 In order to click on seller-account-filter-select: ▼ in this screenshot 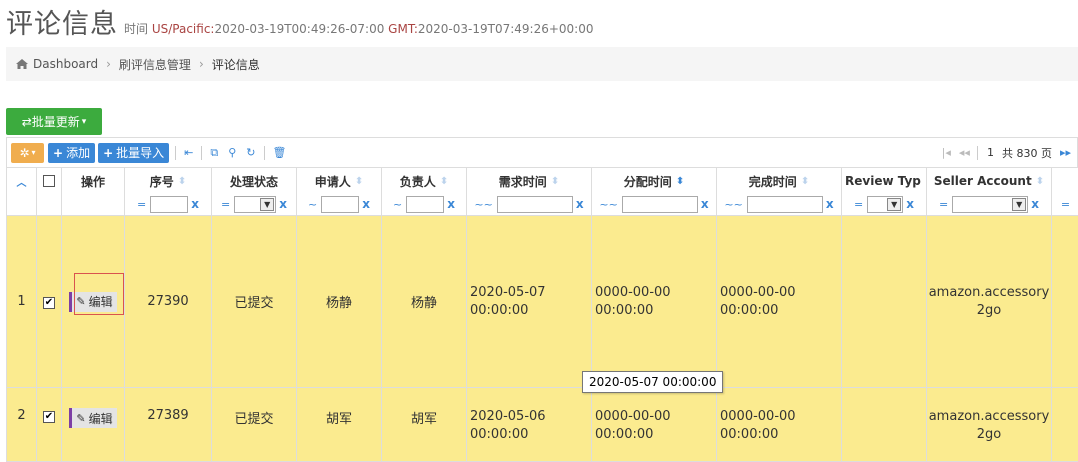, I will do `click(990, 204)`.